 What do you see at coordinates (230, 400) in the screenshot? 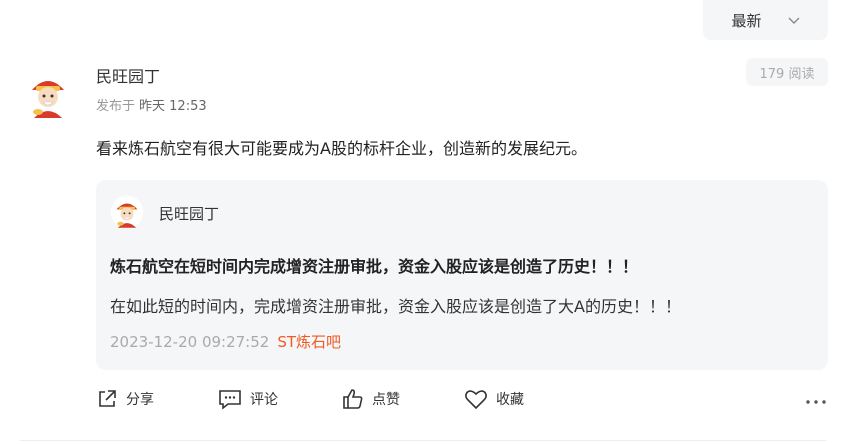
I see `comment-icon` at bounding box center [230, 400].